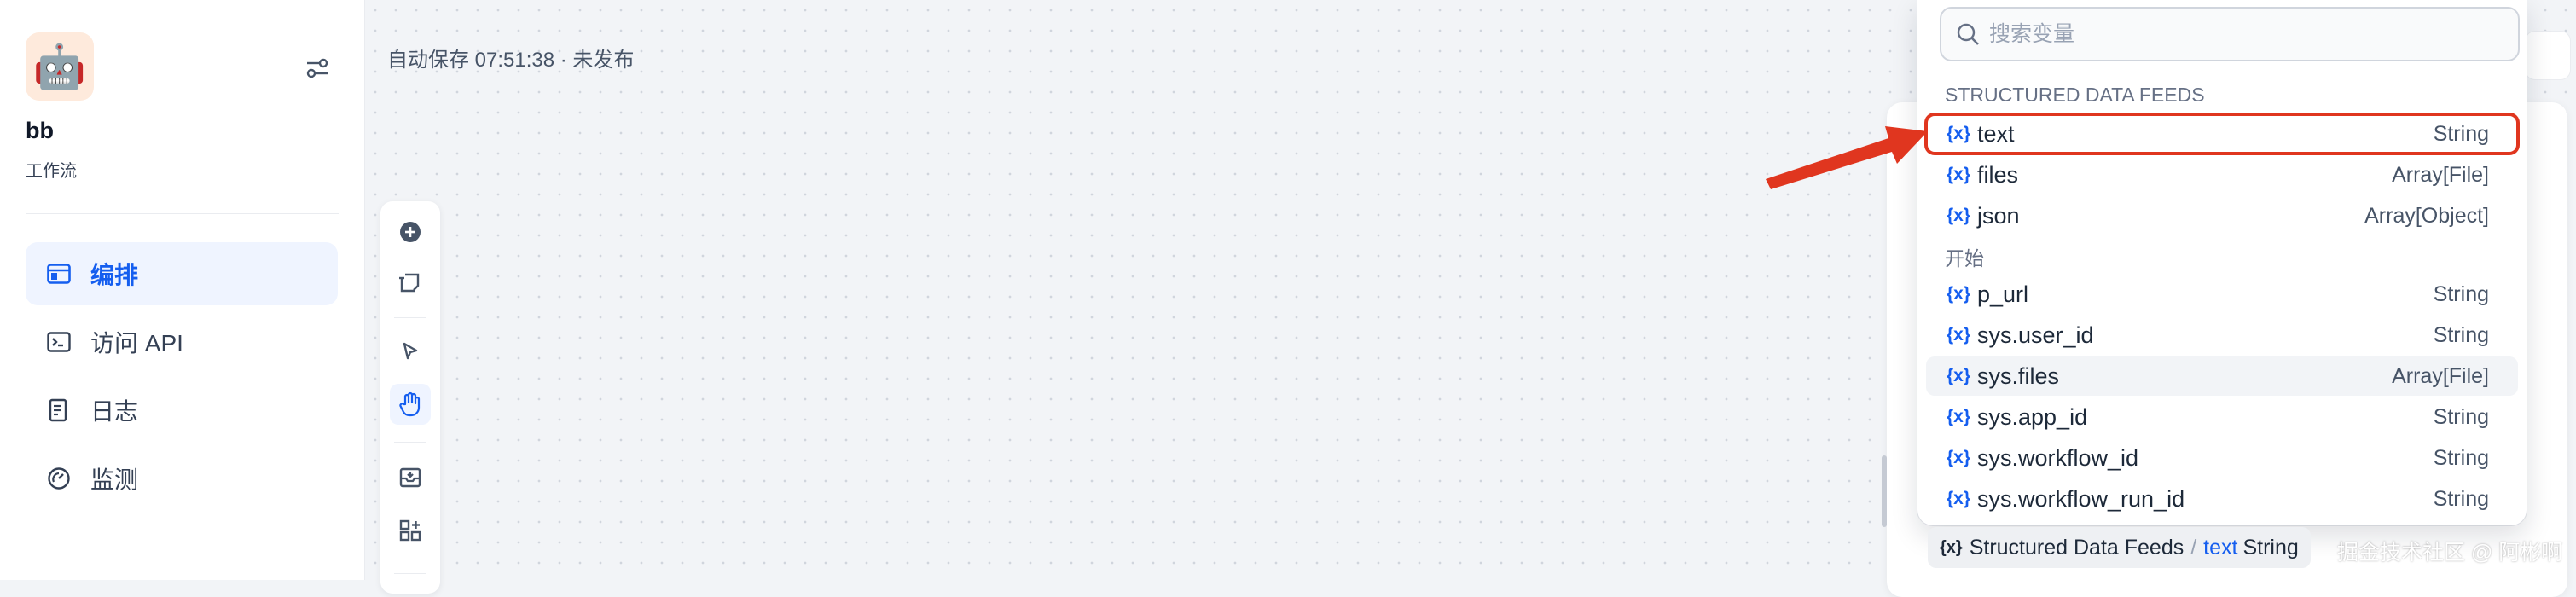 The width and height of the screenshot is (2576, 597). What do you see at coordinates (410, 404) in the screenshot?
I see `hand-icon` at bounding box center [410, 404].